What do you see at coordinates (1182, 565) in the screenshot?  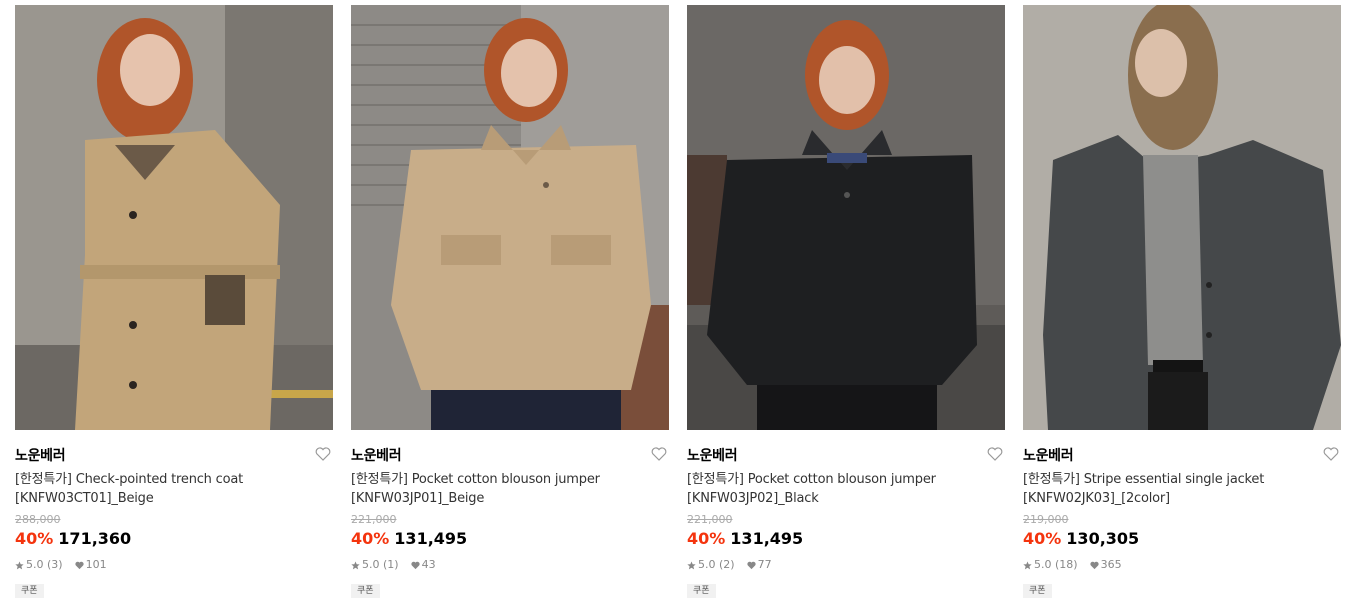 I see `review-stats: 5.0 (18) 365` at bounding box center [1182, 565].